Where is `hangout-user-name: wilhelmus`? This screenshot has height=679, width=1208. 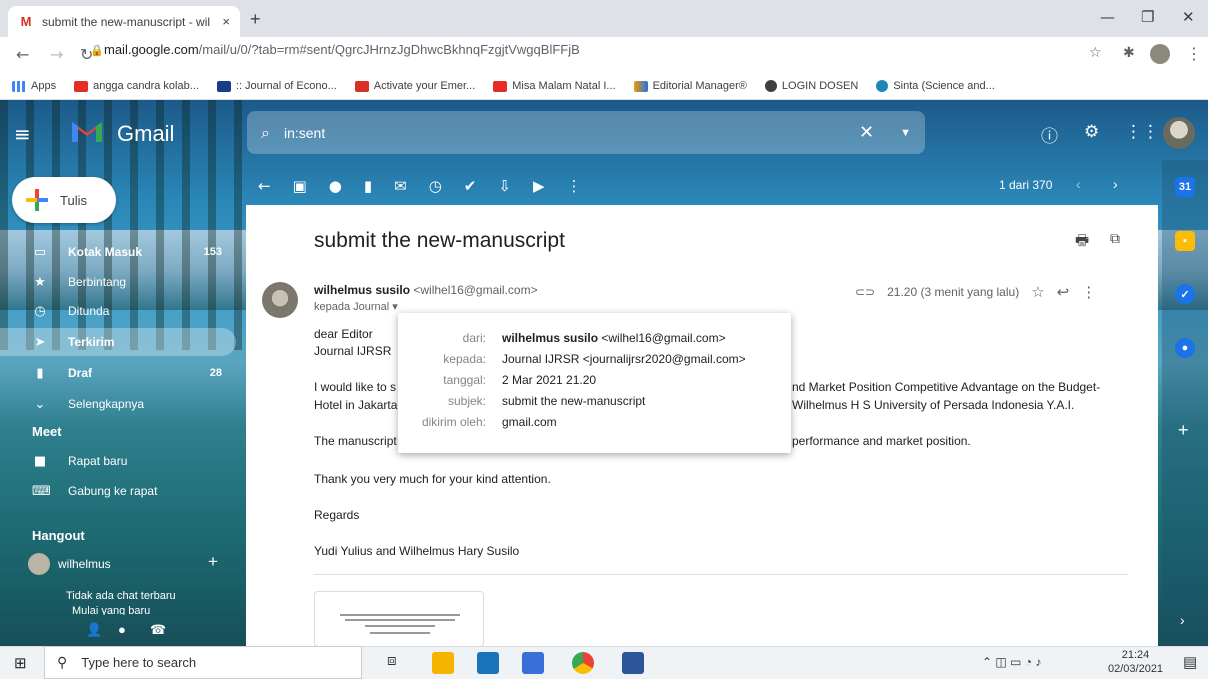
hangout-user-name: wilhelmus is located at coordinates (84, 564).